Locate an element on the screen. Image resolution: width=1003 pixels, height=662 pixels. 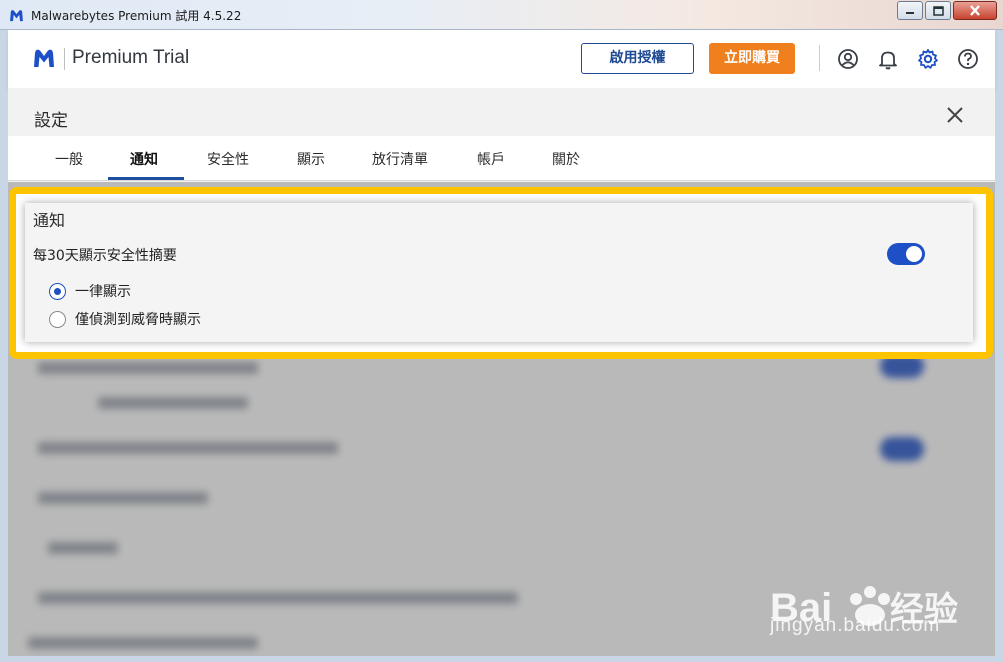
active-tab-indicator is located at coordinates (146, 178).